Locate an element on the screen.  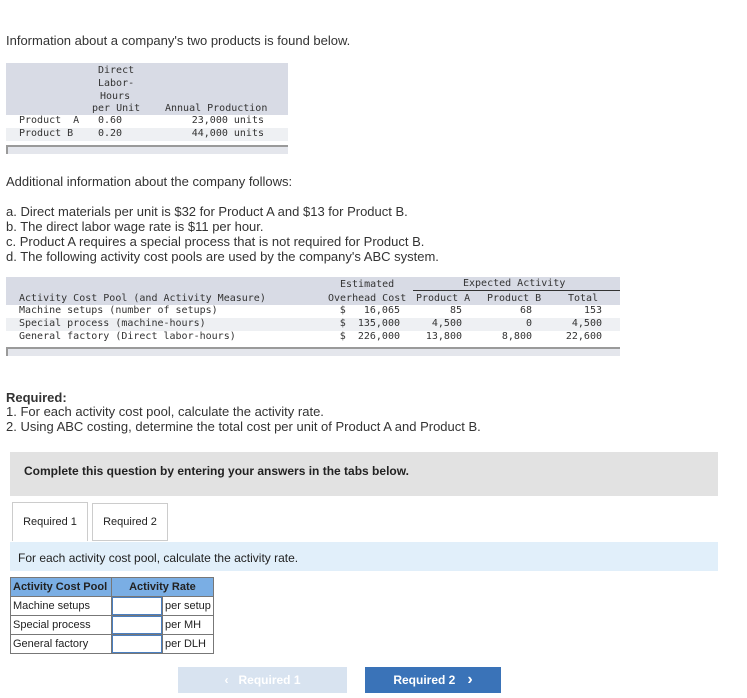
pool-cell: Special process (machine-hours) is located at coordinates (112, 323).